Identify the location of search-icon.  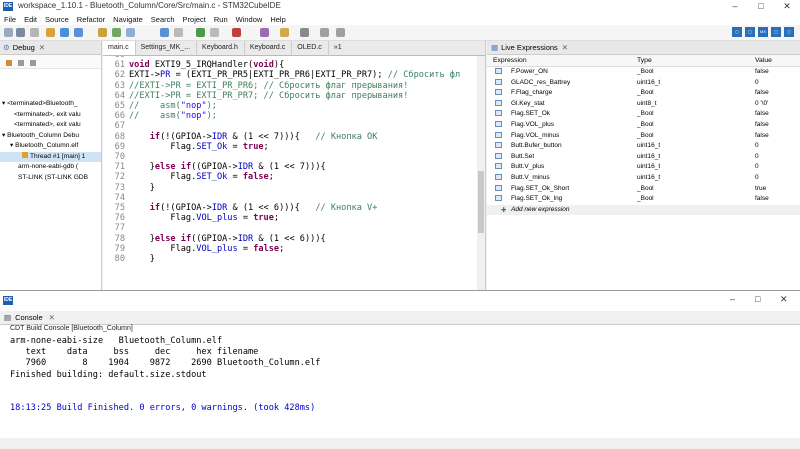
(264, 32).